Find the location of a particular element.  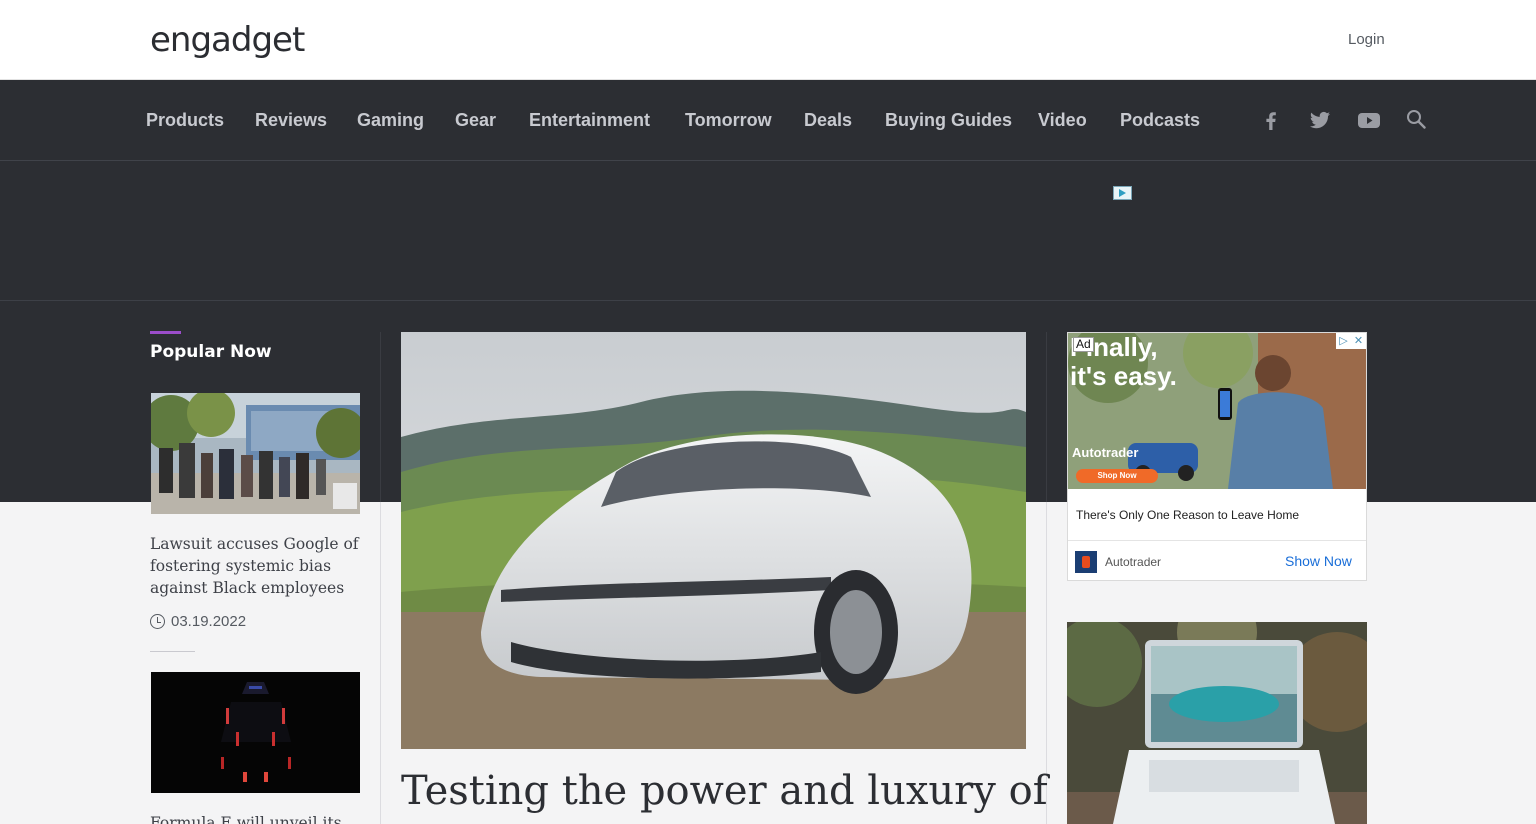

section-accent-bar is located at coordinates (165, 332).